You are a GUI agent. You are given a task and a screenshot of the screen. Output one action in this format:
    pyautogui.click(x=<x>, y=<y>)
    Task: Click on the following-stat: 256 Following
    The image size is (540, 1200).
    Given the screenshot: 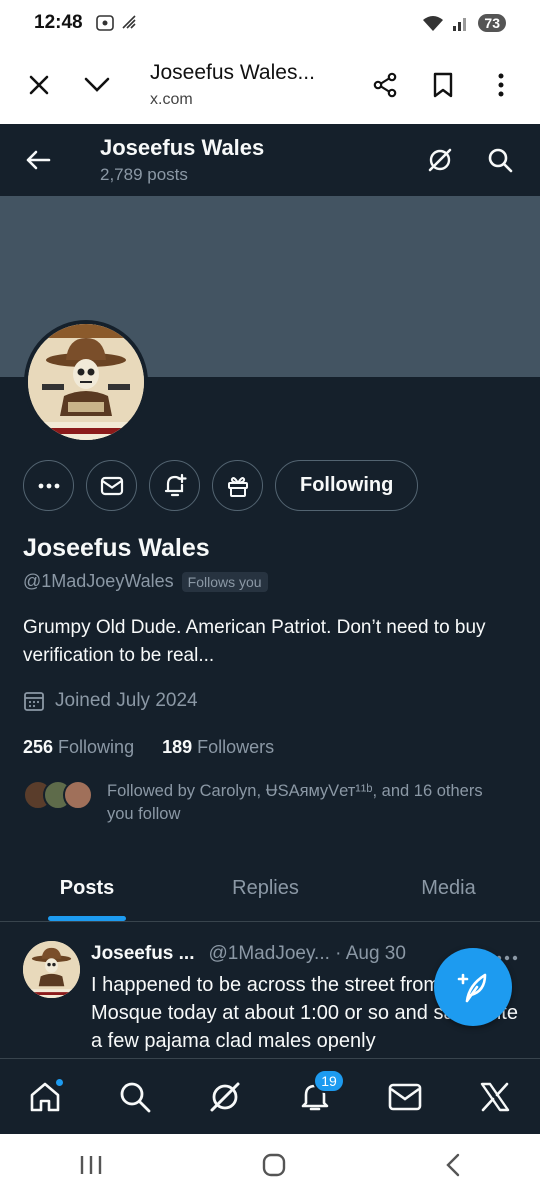 What is the action you would take?
    pyautogui.click(x=78, y=747)
    